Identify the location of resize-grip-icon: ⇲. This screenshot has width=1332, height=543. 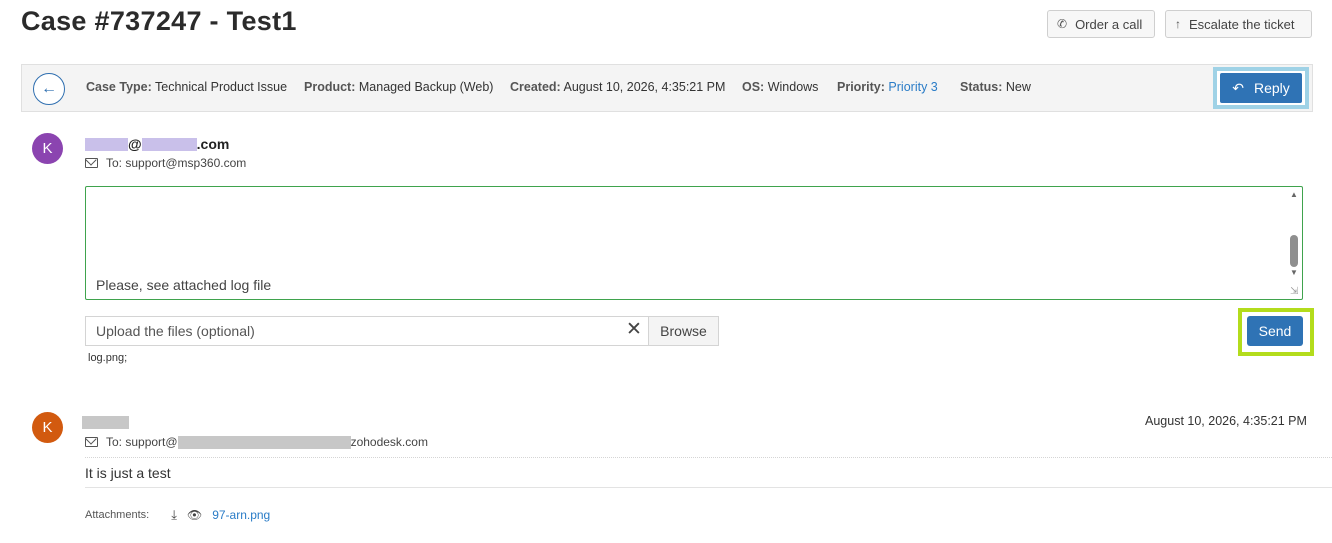
(1294, 291).